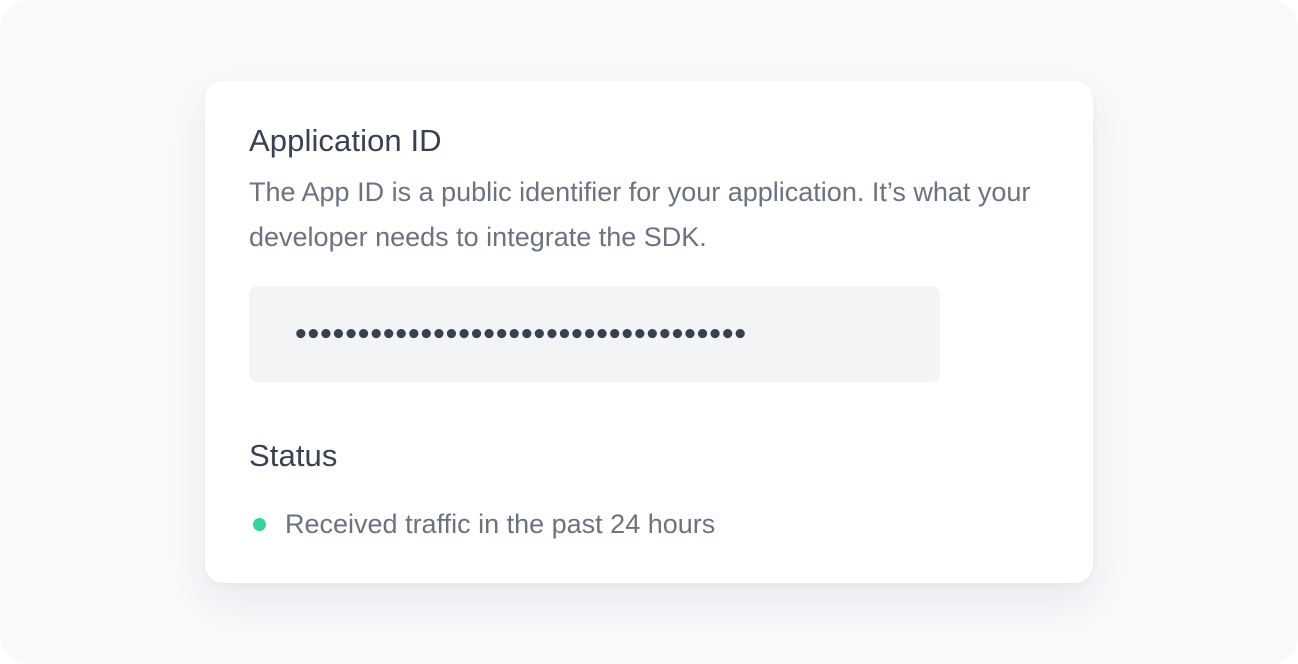 Image resolution: width=1298 pixels, height=664 pixels. What do you see at coordinates (345, 140) in the screenshot?
I see `application-id-title: Application ID` at bounding box center [345, 140].